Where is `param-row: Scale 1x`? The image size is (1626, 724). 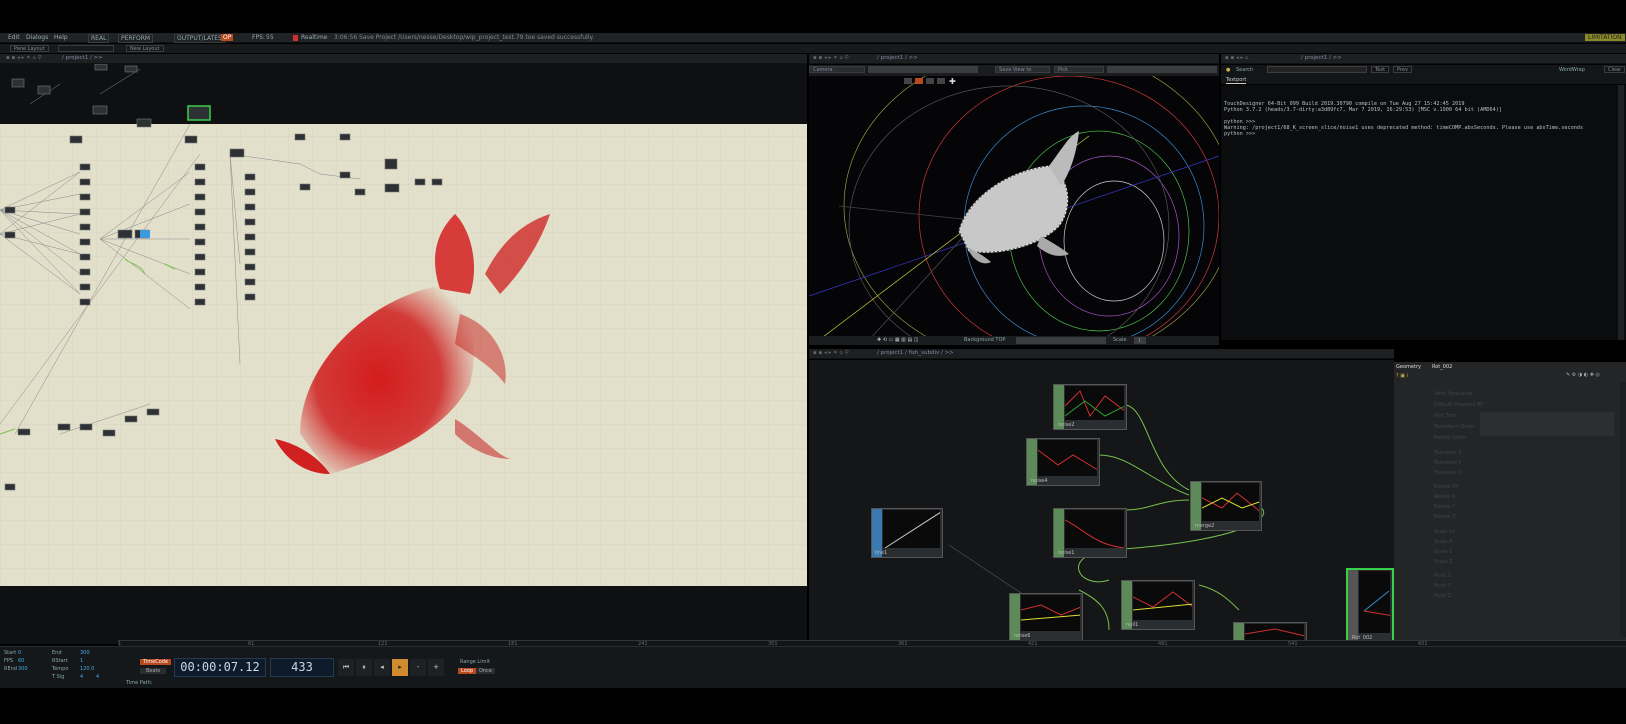 param-row: Scale 1x is located at coordinates (1444, 532).